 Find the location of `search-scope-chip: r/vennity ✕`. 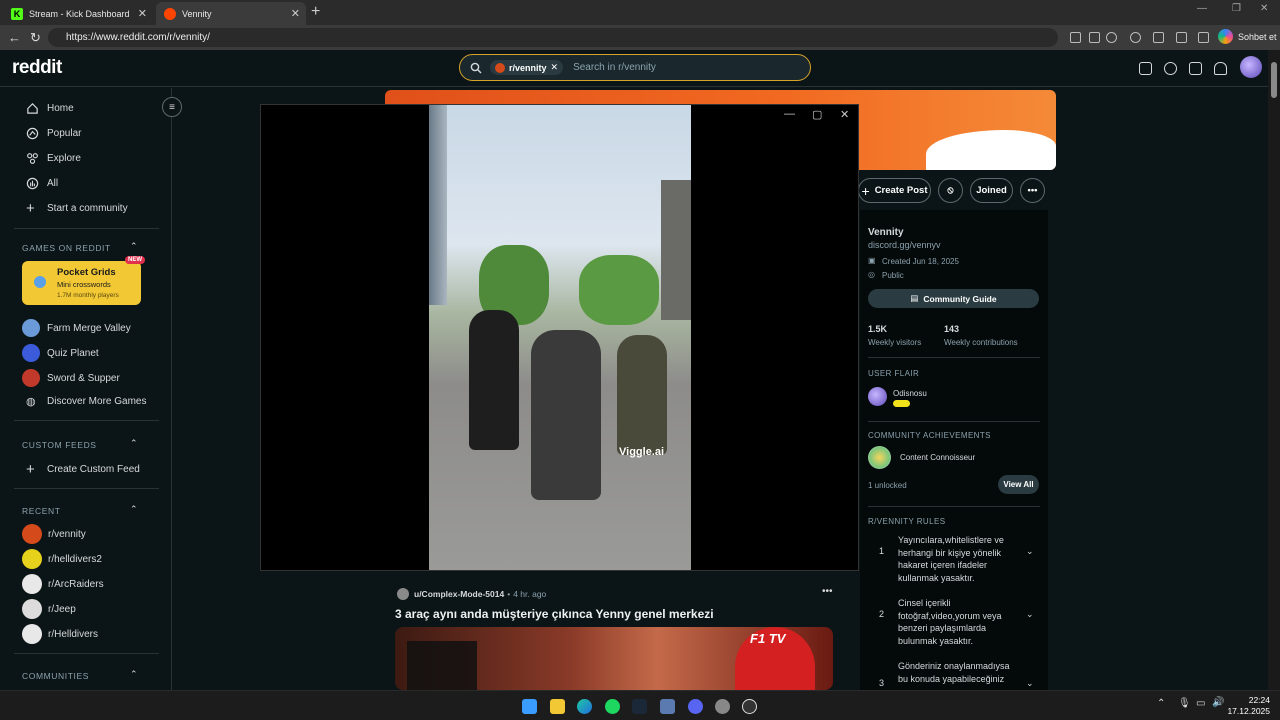

search-scope-chip: r/vennity ✕ is located at coordinates (527, 67).